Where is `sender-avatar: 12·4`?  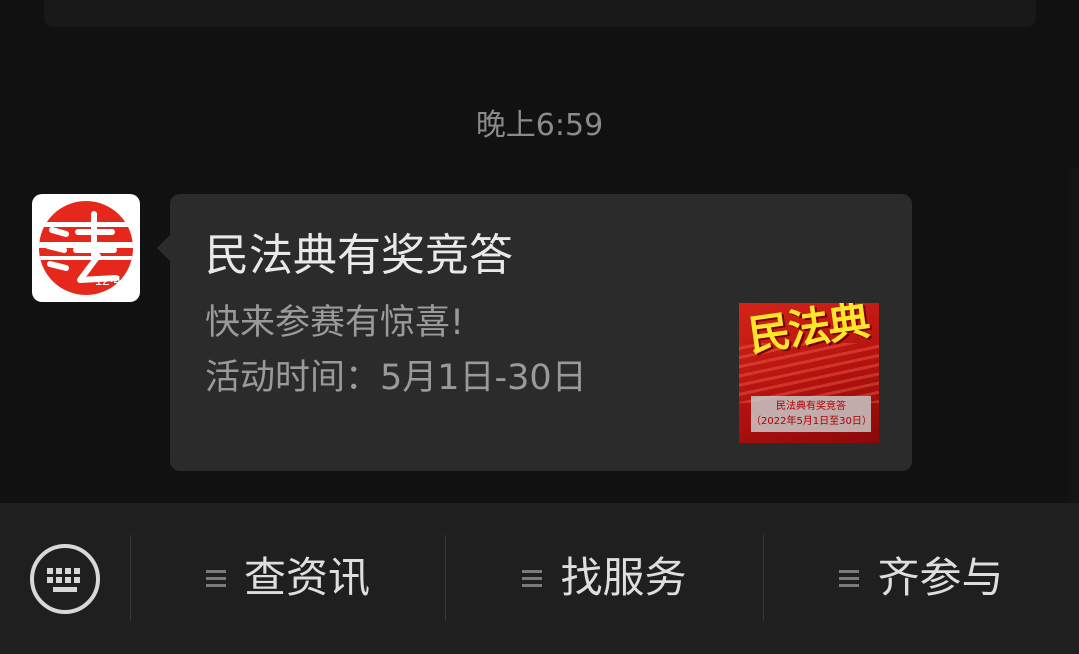
sender-avatar: 12·4 is located at coordinates (86, 248).